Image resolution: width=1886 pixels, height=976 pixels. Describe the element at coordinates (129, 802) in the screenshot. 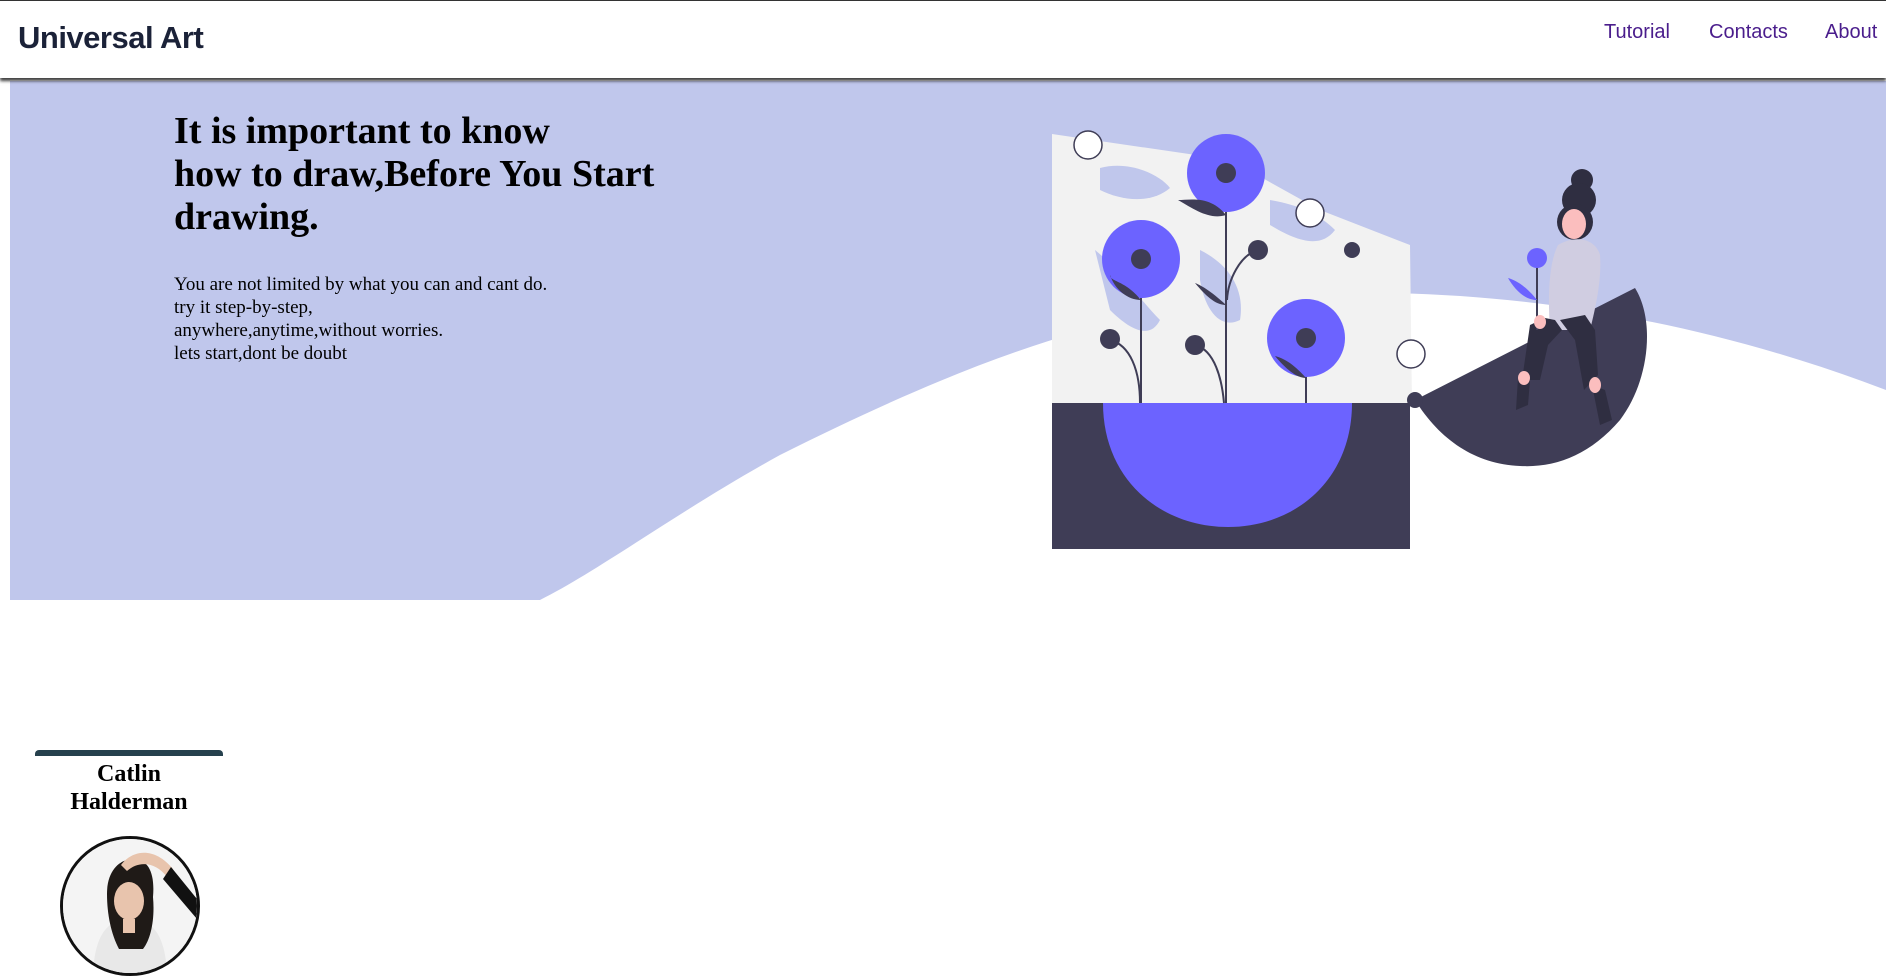

I see `profile-name-line: Halderman` at that location.